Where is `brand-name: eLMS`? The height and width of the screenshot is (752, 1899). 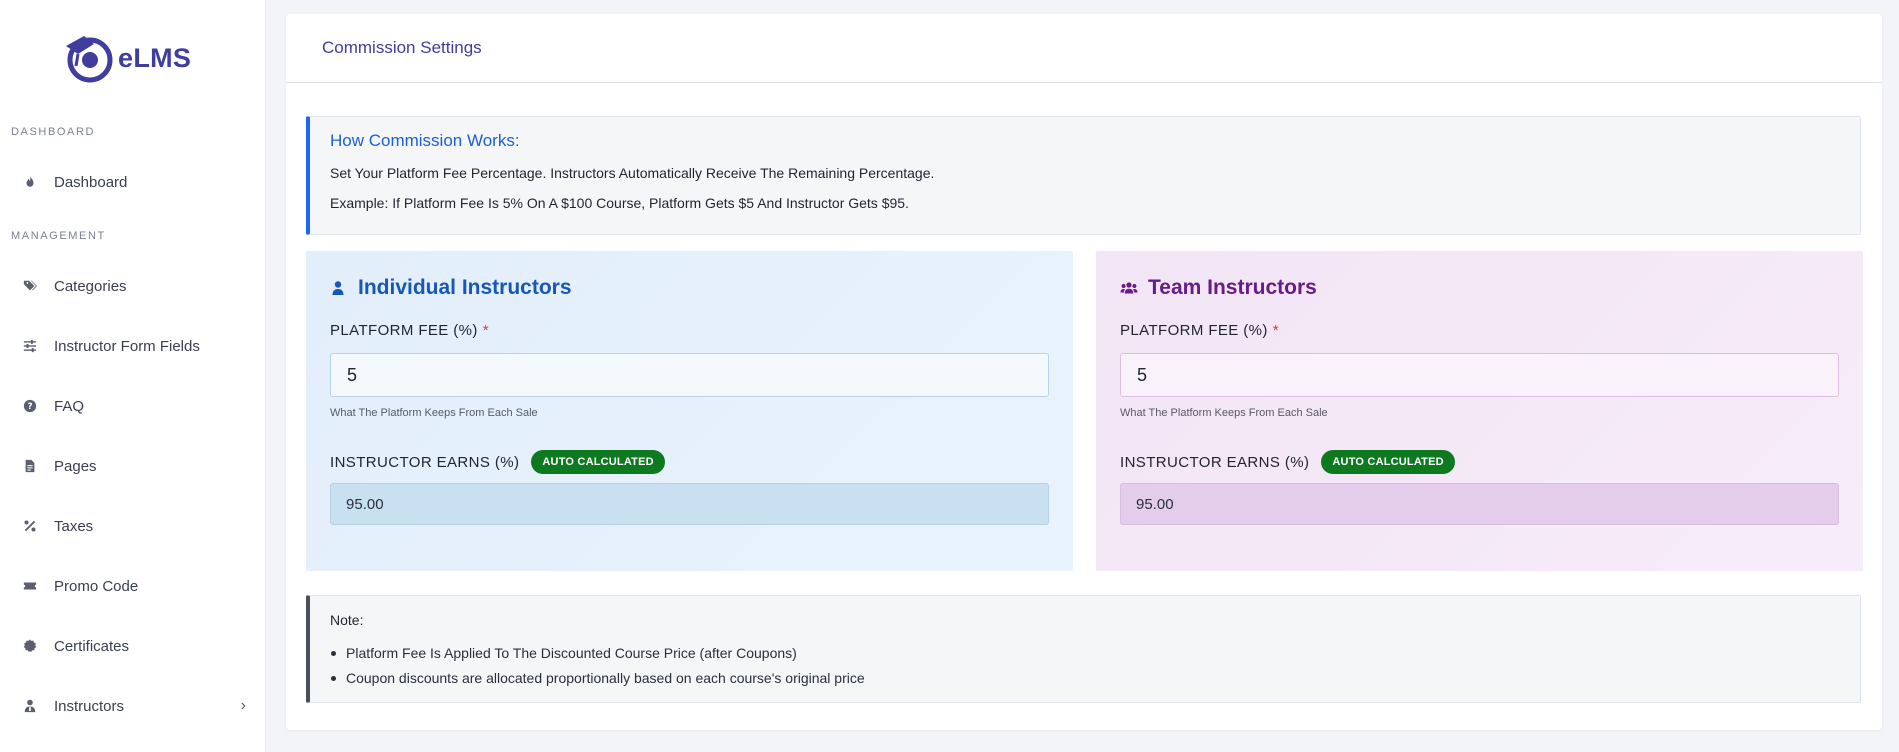 brand-name: eLMS is located at coordinates (155, 57).